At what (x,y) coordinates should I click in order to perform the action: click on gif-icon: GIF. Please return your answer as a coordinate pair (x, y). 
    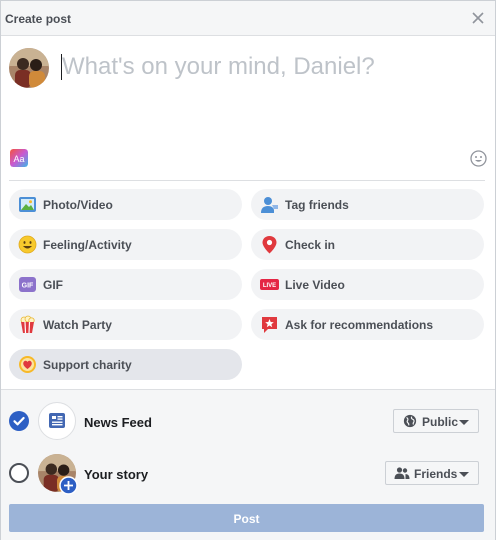
    Looking at the image, I should click on (27, 284).